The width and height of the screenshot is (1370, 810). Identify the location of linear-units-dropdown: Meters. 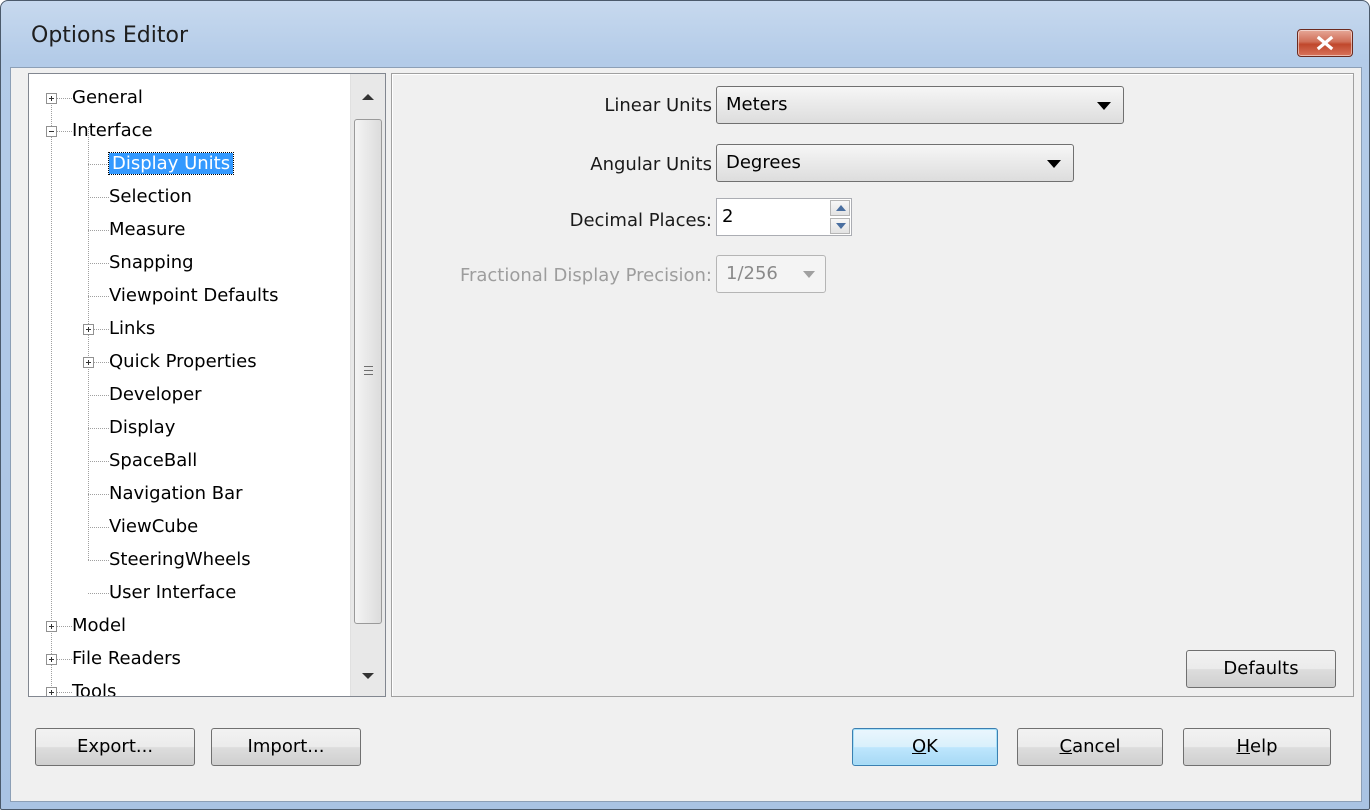
(920, 105).